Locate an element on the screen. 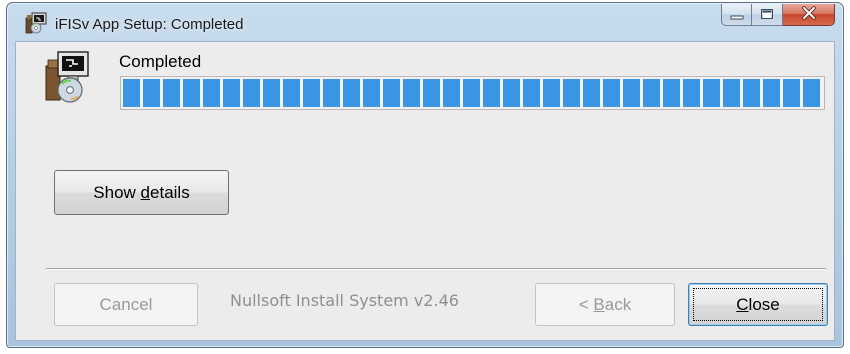 The width and height of the screenshot is (850, 354). show-details-label: Show details is located at coordinates (141, 192).